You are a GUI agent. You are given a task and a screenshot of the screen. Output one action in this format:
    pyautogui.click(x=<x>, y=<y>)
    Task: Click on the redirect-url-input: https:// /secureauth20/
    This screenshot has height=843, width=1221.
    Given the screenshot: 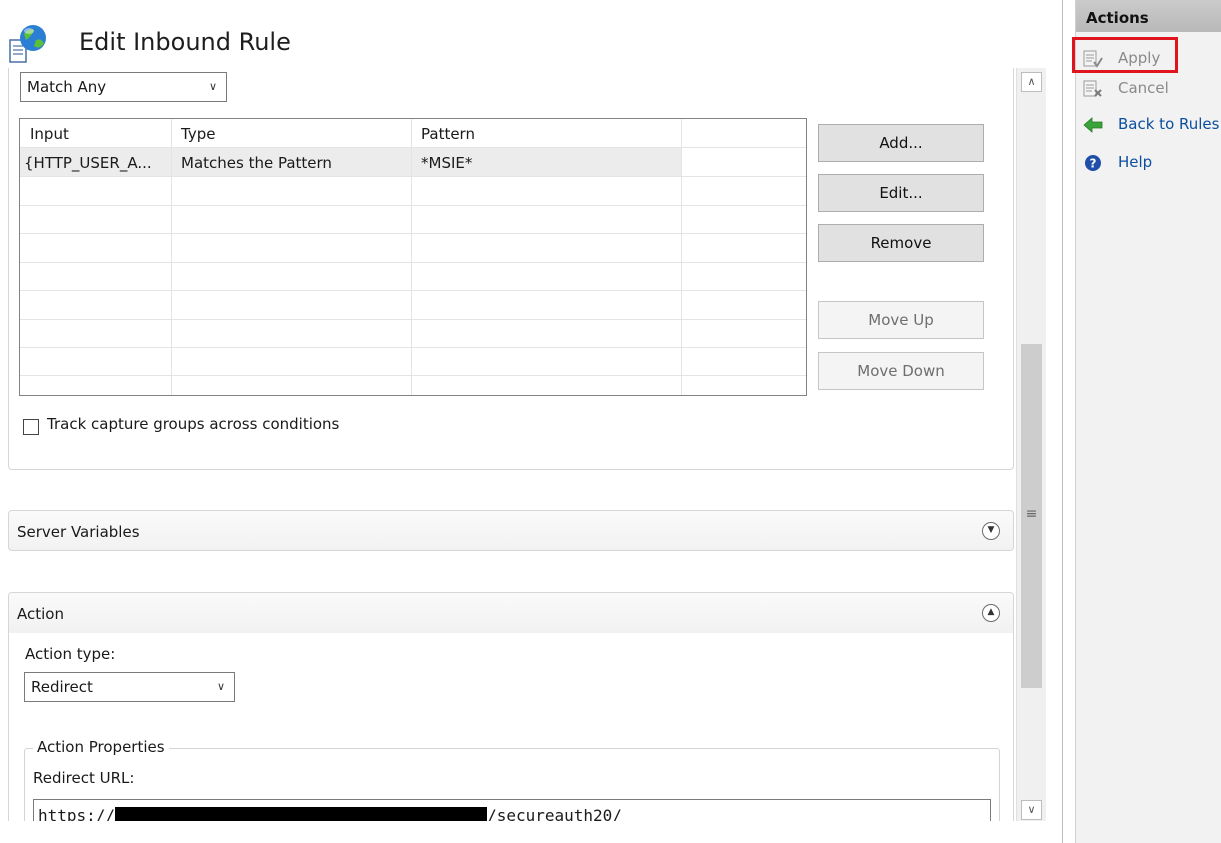 What is the action you would take?
    pyautogui.click(x=512, y=810)
    